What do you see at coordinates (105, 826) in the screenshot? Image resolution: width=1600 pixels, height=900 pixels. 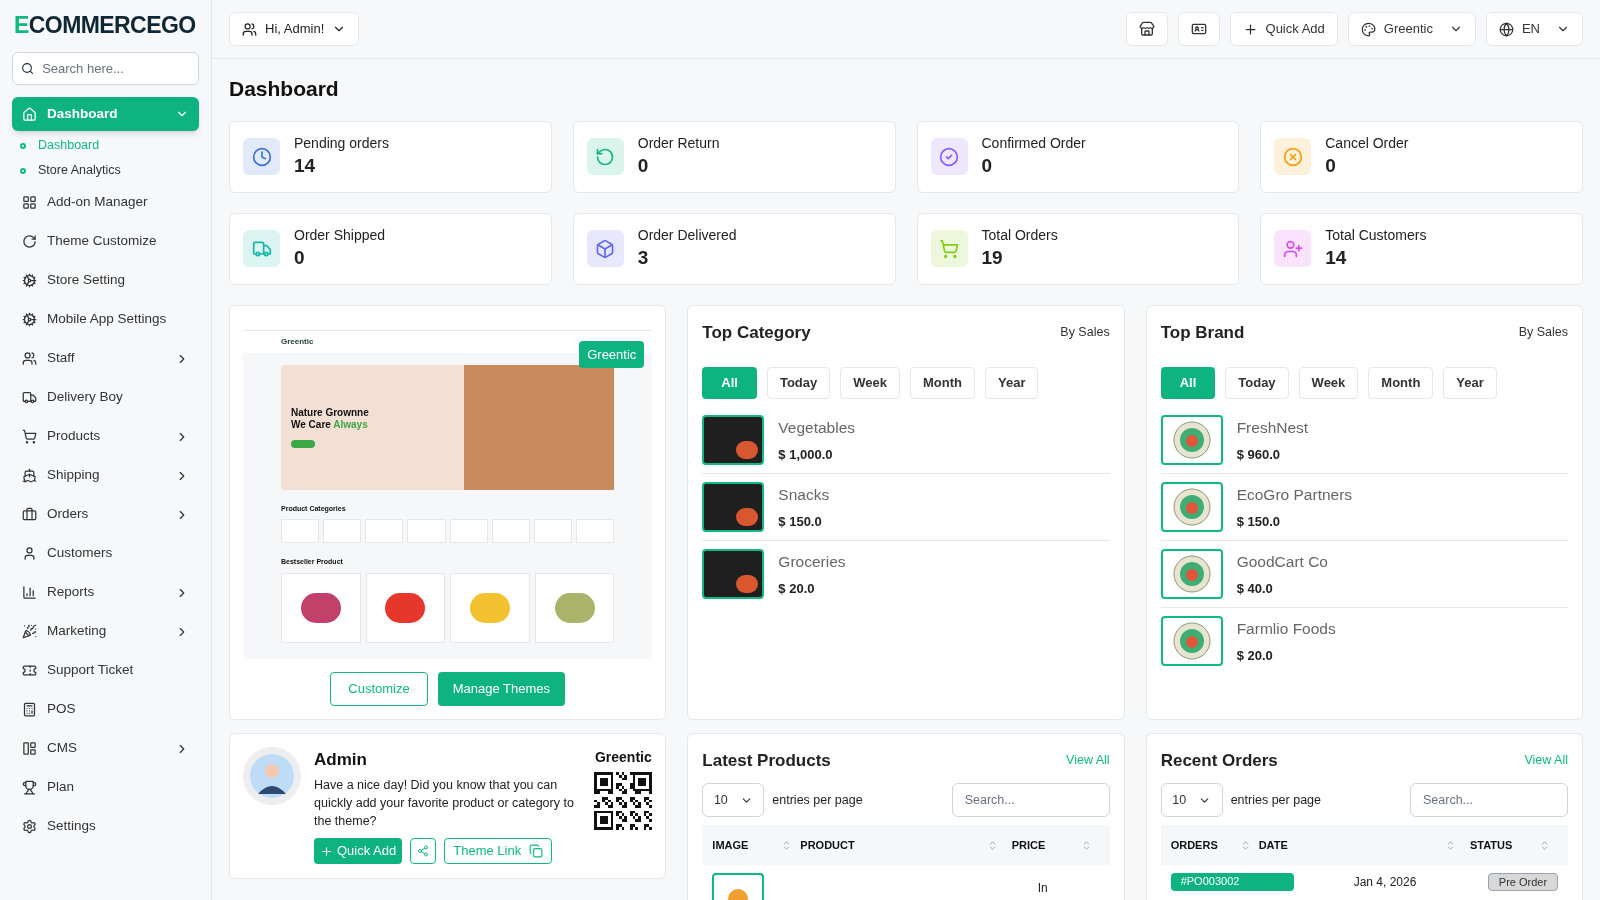 I see `sidebar-item: Settings` at bounding box center [105, 826].